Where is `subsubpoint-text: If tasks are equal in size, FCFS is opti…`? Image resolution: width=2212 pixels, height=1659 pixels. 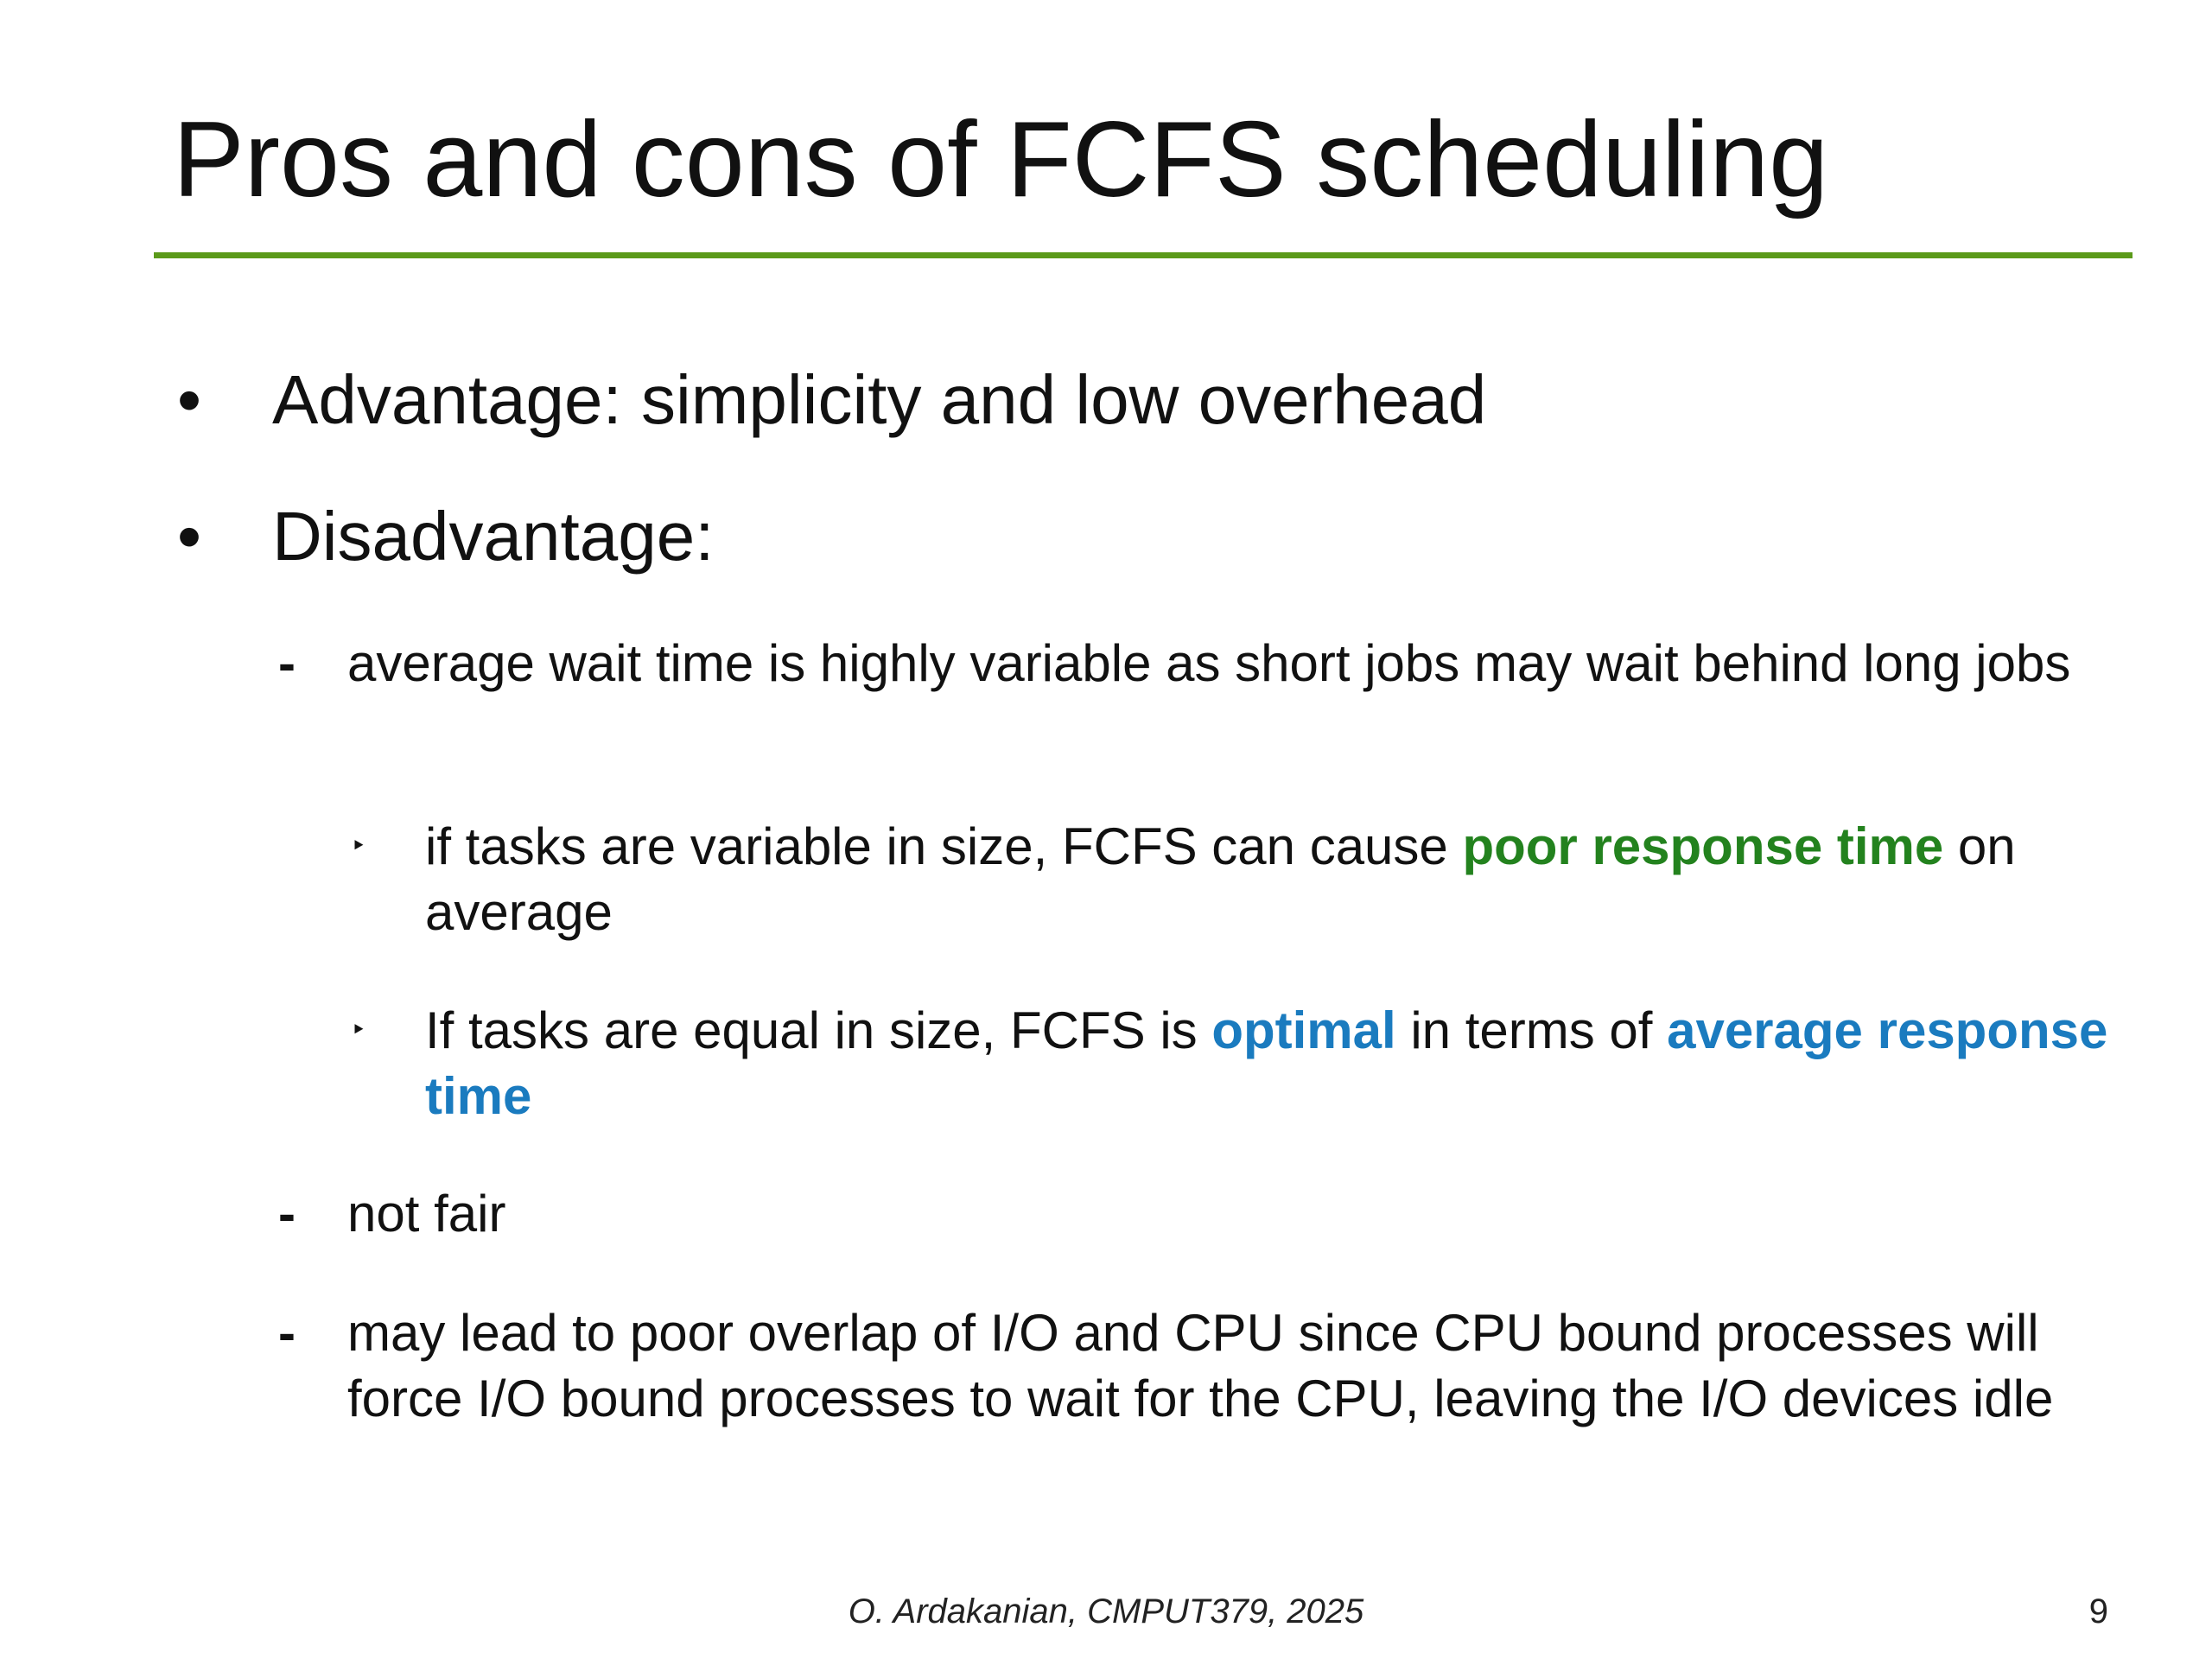
subsubpoint-text: If tasks are equal in size, FCFS is opti… is located at coordinates (1267, 1063).